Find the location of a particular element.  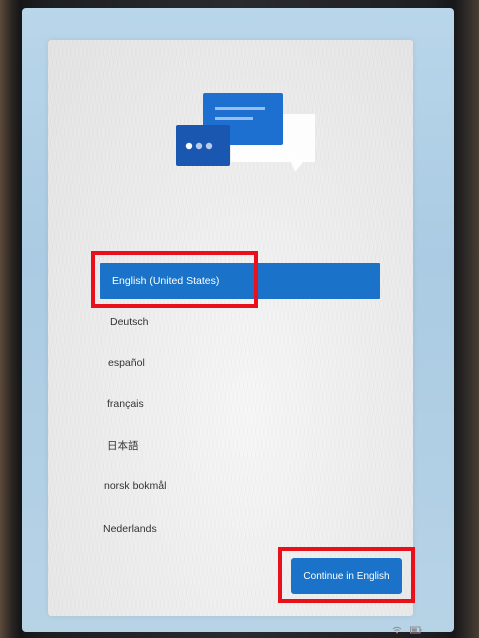

language-item-nederlands: Nederlands is located at coordinates (240, 529).